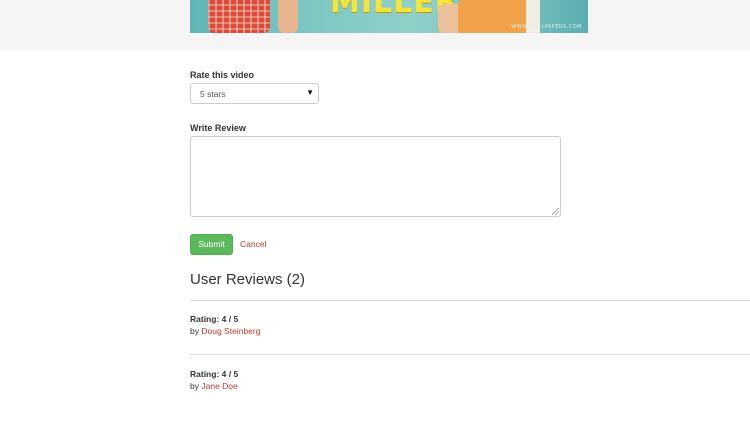 This screenshot has width=750, height=430. I want to click on user-reviews-heading: User Reviews (2), so click(248, 279).